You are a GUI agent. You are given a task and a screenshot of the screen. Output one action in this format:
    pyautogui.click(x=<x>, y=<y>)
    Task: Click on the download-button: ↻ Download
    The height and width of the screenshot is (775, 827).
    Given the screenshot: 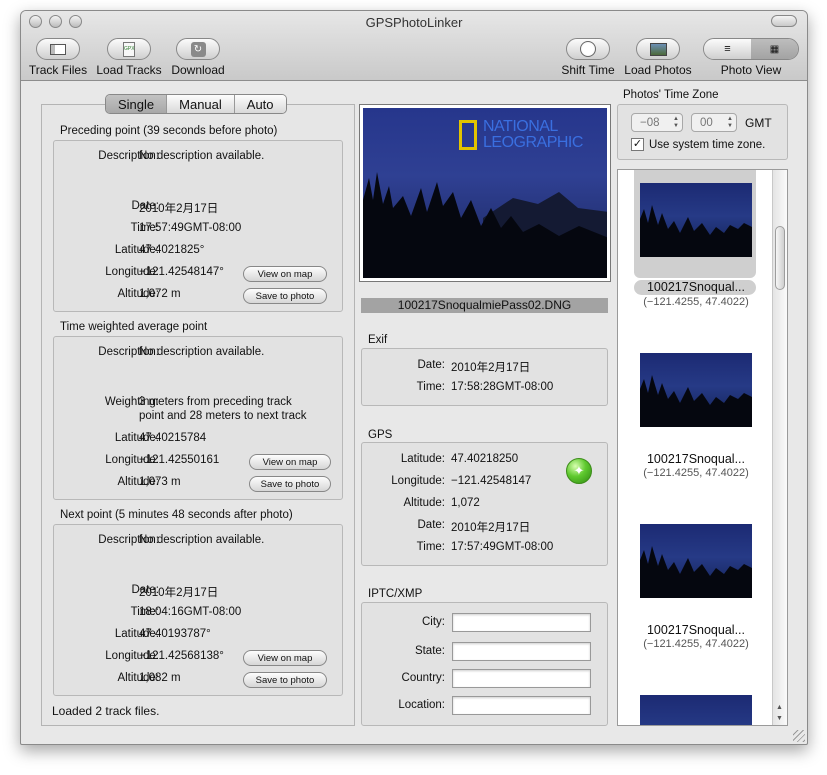 What is the action you would take?
    pyautogui.click(x=198, y=57)
    